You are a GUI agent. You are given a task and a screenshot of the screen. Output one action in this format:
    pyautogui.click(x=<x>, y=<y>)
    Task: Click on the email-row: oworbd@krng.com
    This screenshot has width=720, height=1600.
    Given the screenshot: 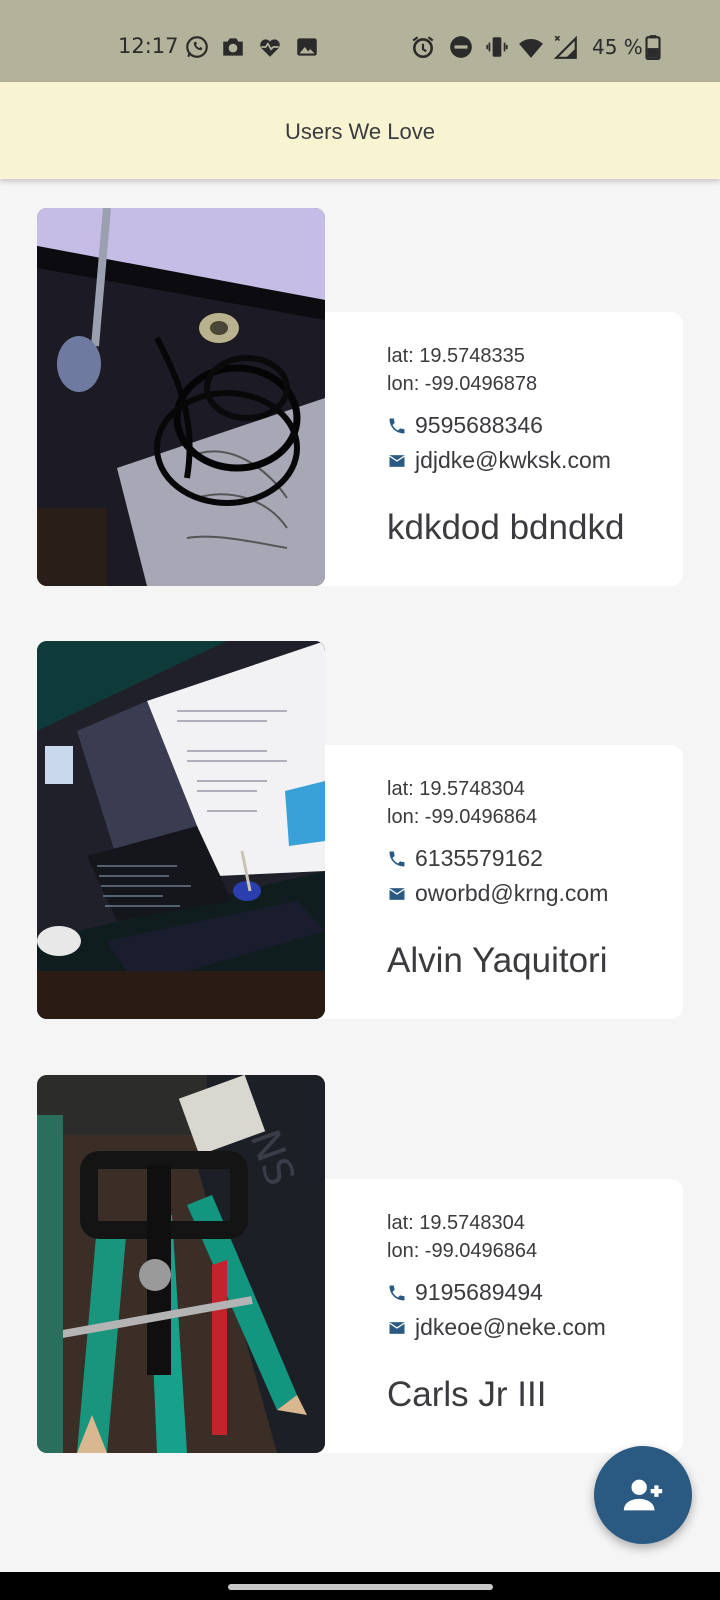 What is the action you would take?
    pyautogui.click(x=497, y=893)
    